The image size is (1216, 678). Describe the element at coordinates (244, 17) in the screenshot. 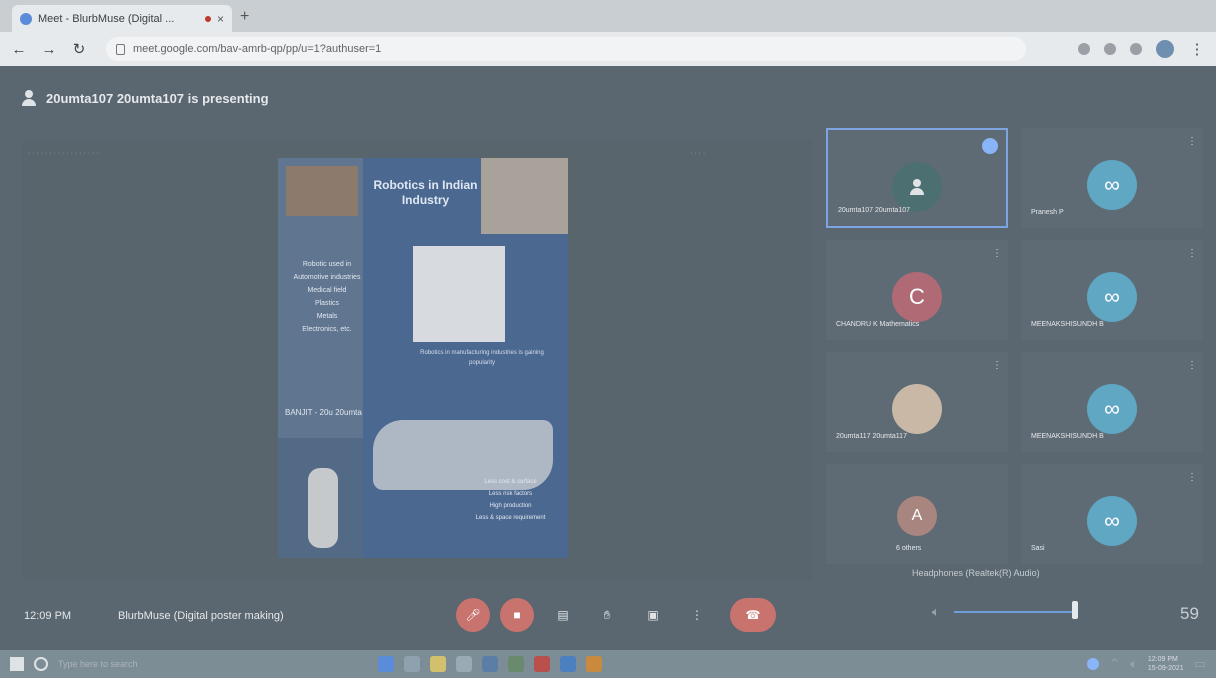

I see `new-tab-button: +` at that location.